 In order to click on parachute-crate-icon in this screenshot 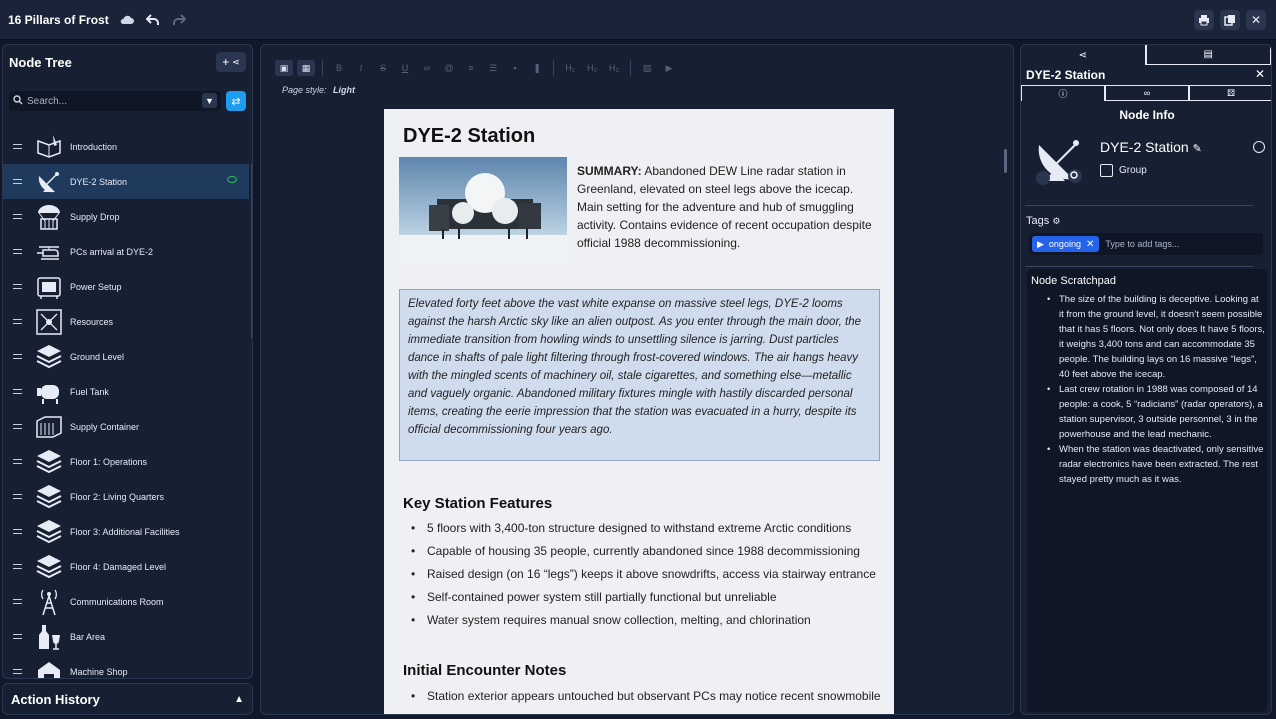, I will do `click(49, 217)`.